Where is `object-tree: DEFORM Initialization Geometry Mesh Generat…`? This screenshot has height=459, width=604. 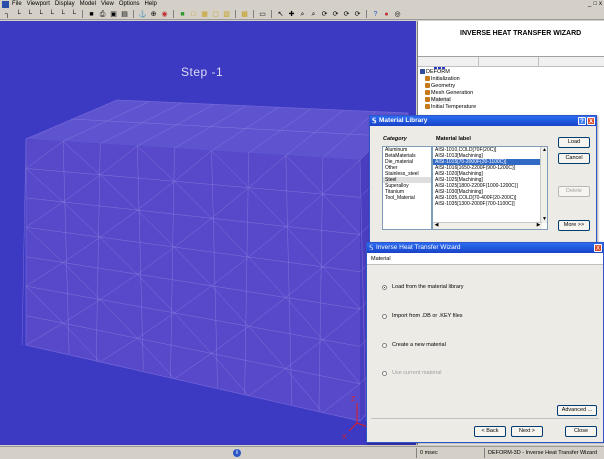 object-tree: DEFORM Initialization Geometry Mesh Generat… is located at coordinates (511, 90).